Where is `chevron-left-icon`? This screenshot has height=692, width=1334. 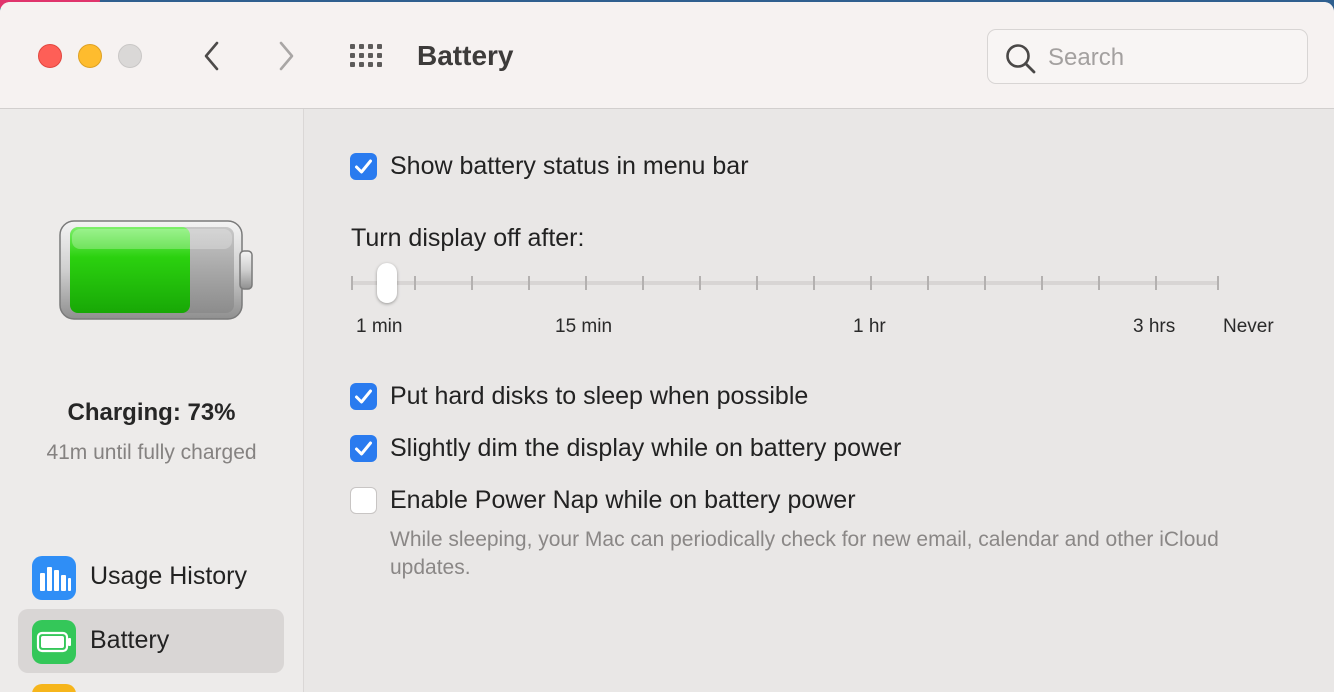
chevron-left-icon is located at coordinates (211, 56).